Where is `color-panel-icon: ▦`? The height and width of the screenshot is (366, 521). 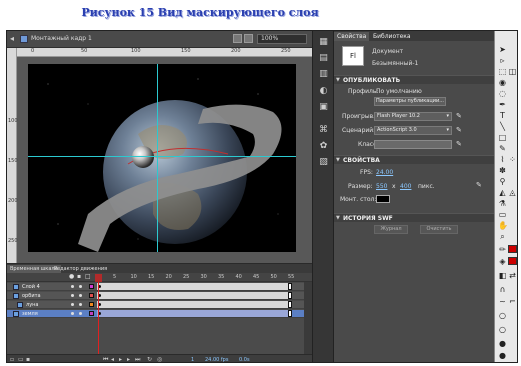
color-panel-icon: ▦ is located at coordinates (323, 42).